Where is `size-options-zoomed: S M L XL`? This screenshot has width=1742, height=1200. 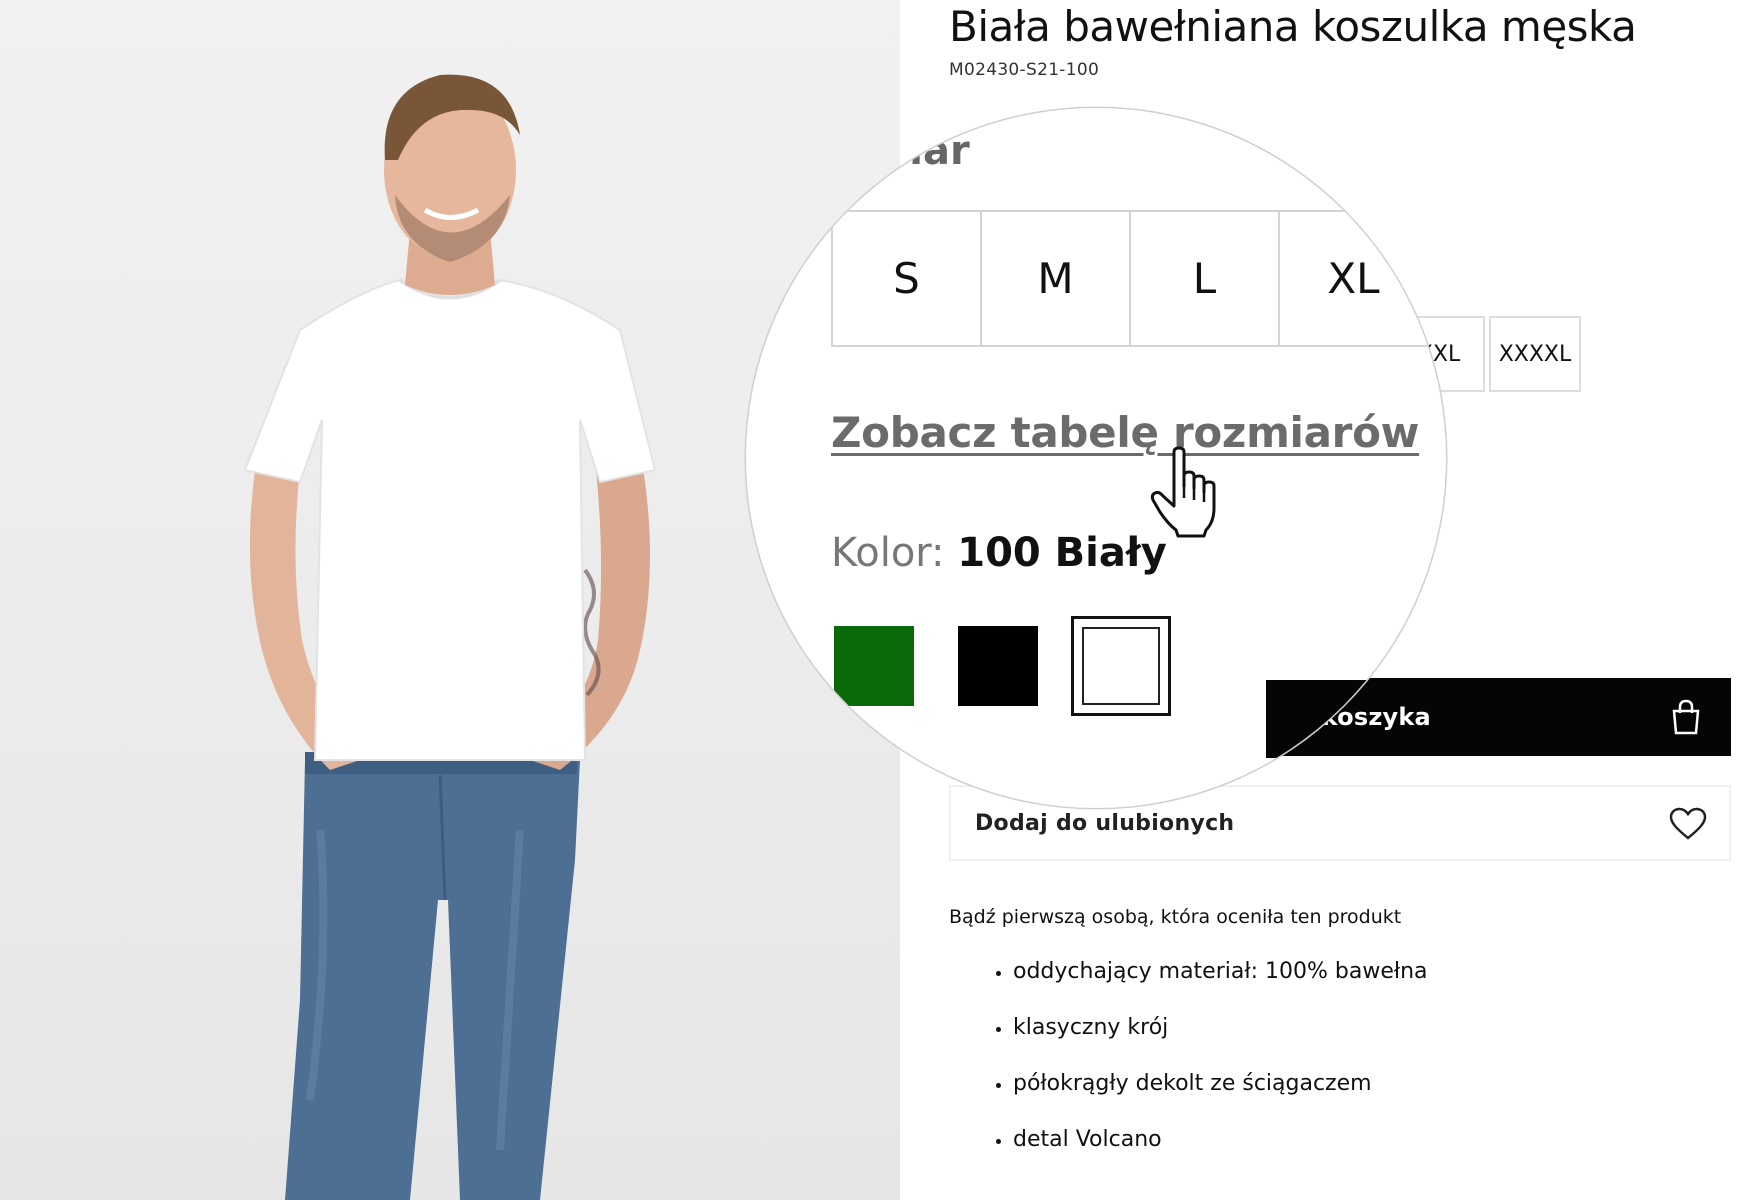
size-options-zoomed: S M L XL is located at coordinates (1130, 278).